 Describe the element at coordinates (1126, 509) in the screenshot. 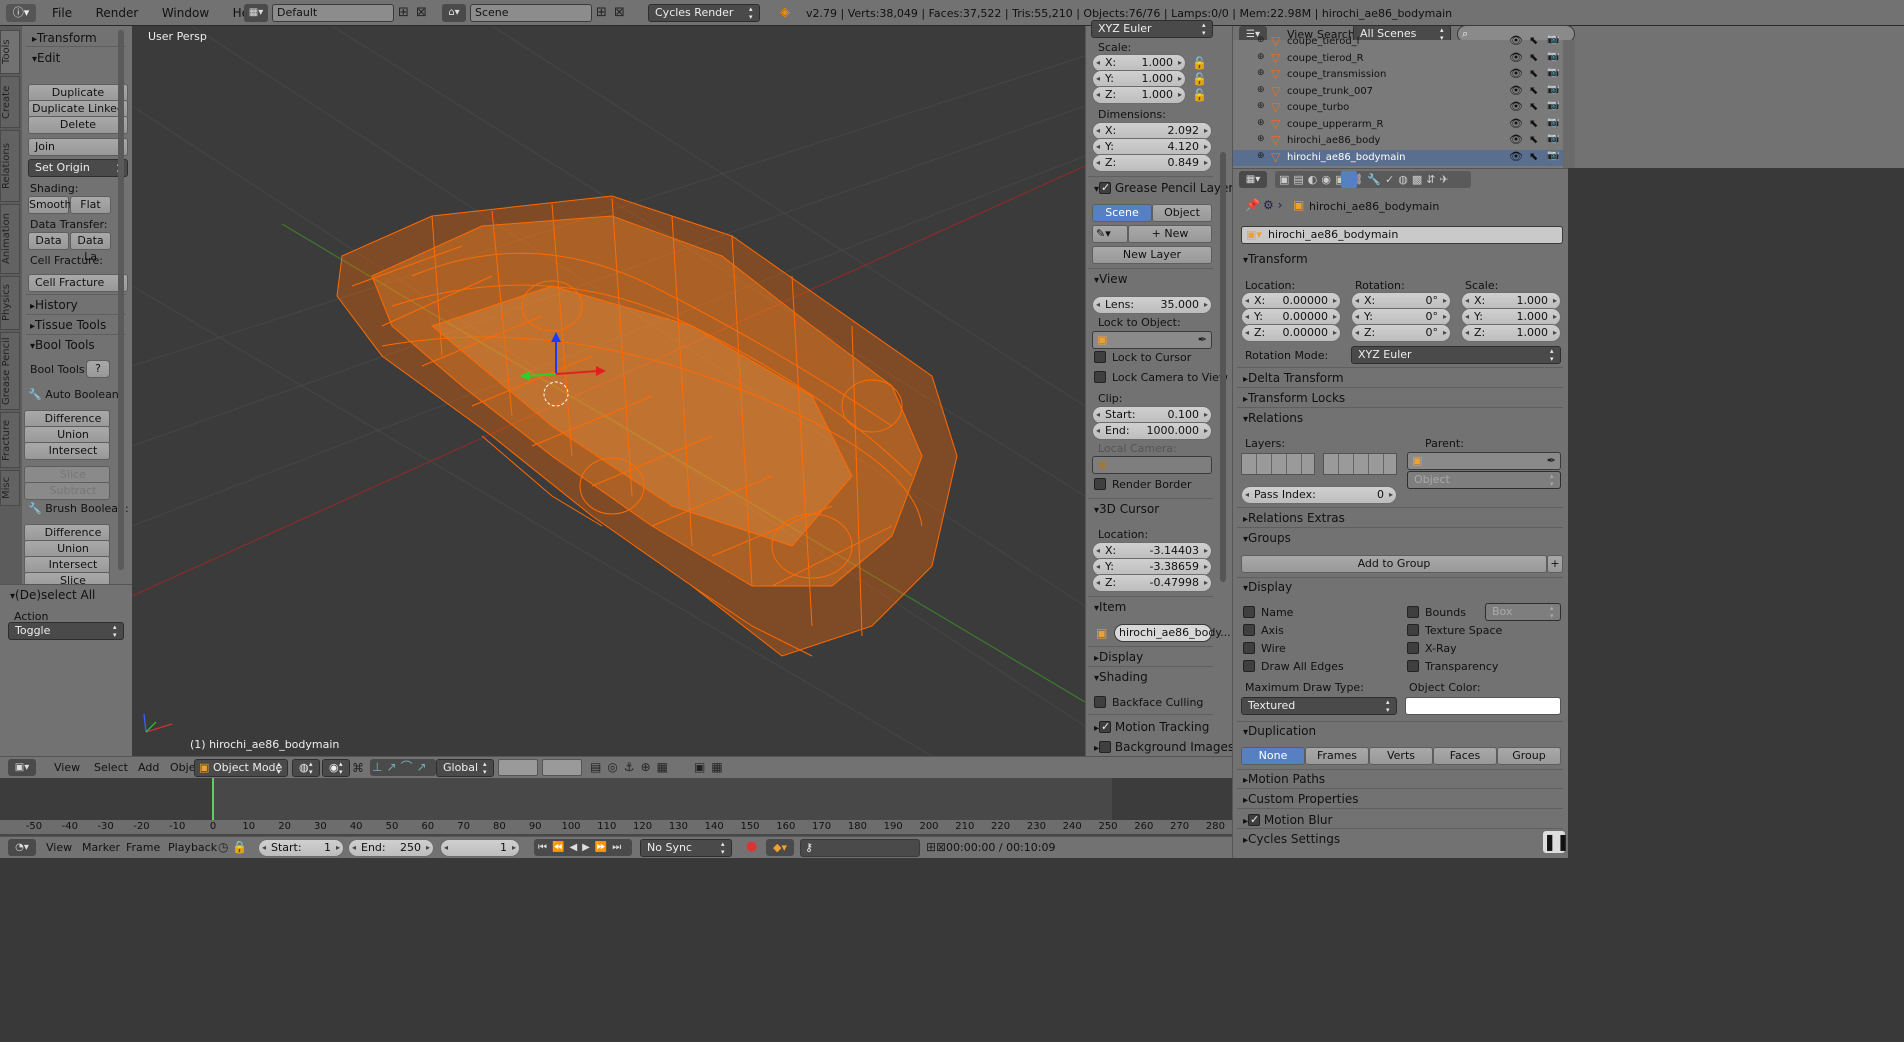

I see `3d-cursor-header: 3D Cursor` at that location.